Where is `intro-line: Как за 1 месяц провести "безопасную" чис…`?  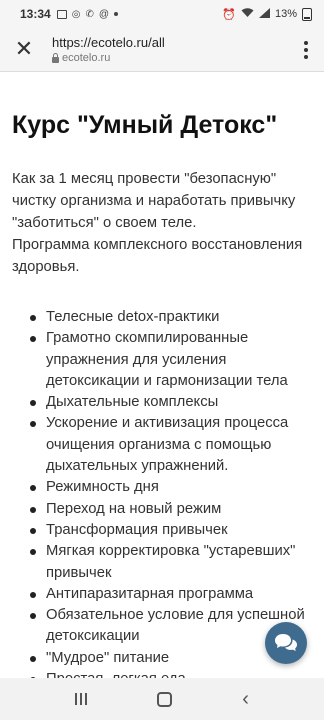
intro-line: Как за 1 месяц провести "безопасную" чис… is located at coordinates (154, 201).